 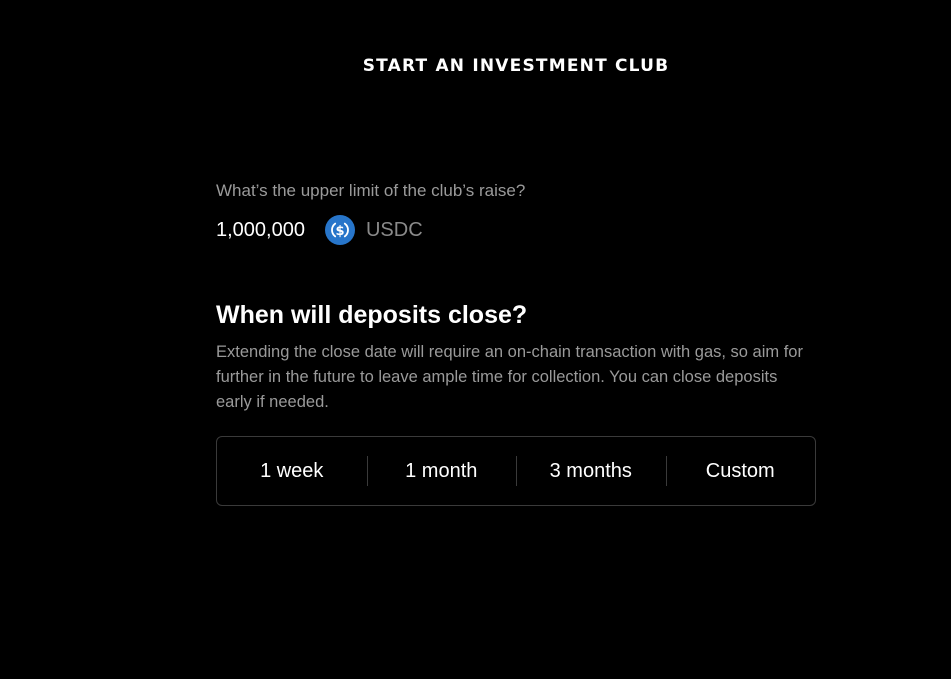 I want to click on usdc-coin-icon: $, so click(x=339, y=230).